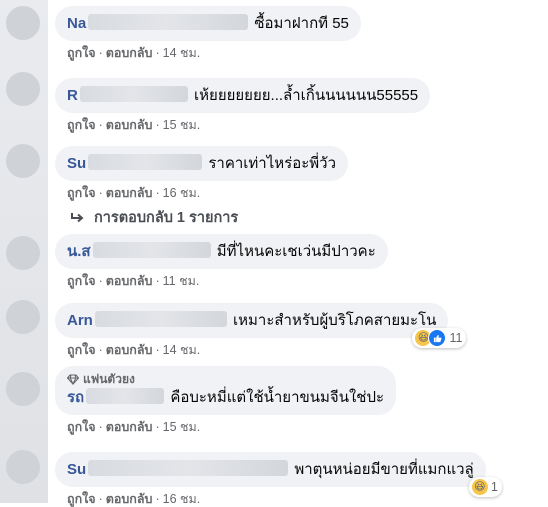  I want to click on commenter-name: R, so click(72, 95).